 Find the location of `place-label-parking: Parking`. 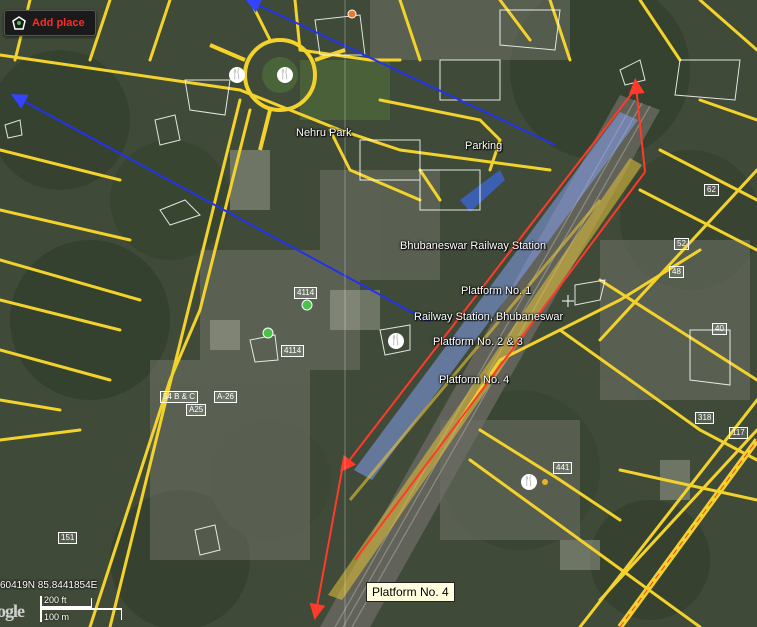

place-label-parking: Parking is located at coordinates (483, 146).